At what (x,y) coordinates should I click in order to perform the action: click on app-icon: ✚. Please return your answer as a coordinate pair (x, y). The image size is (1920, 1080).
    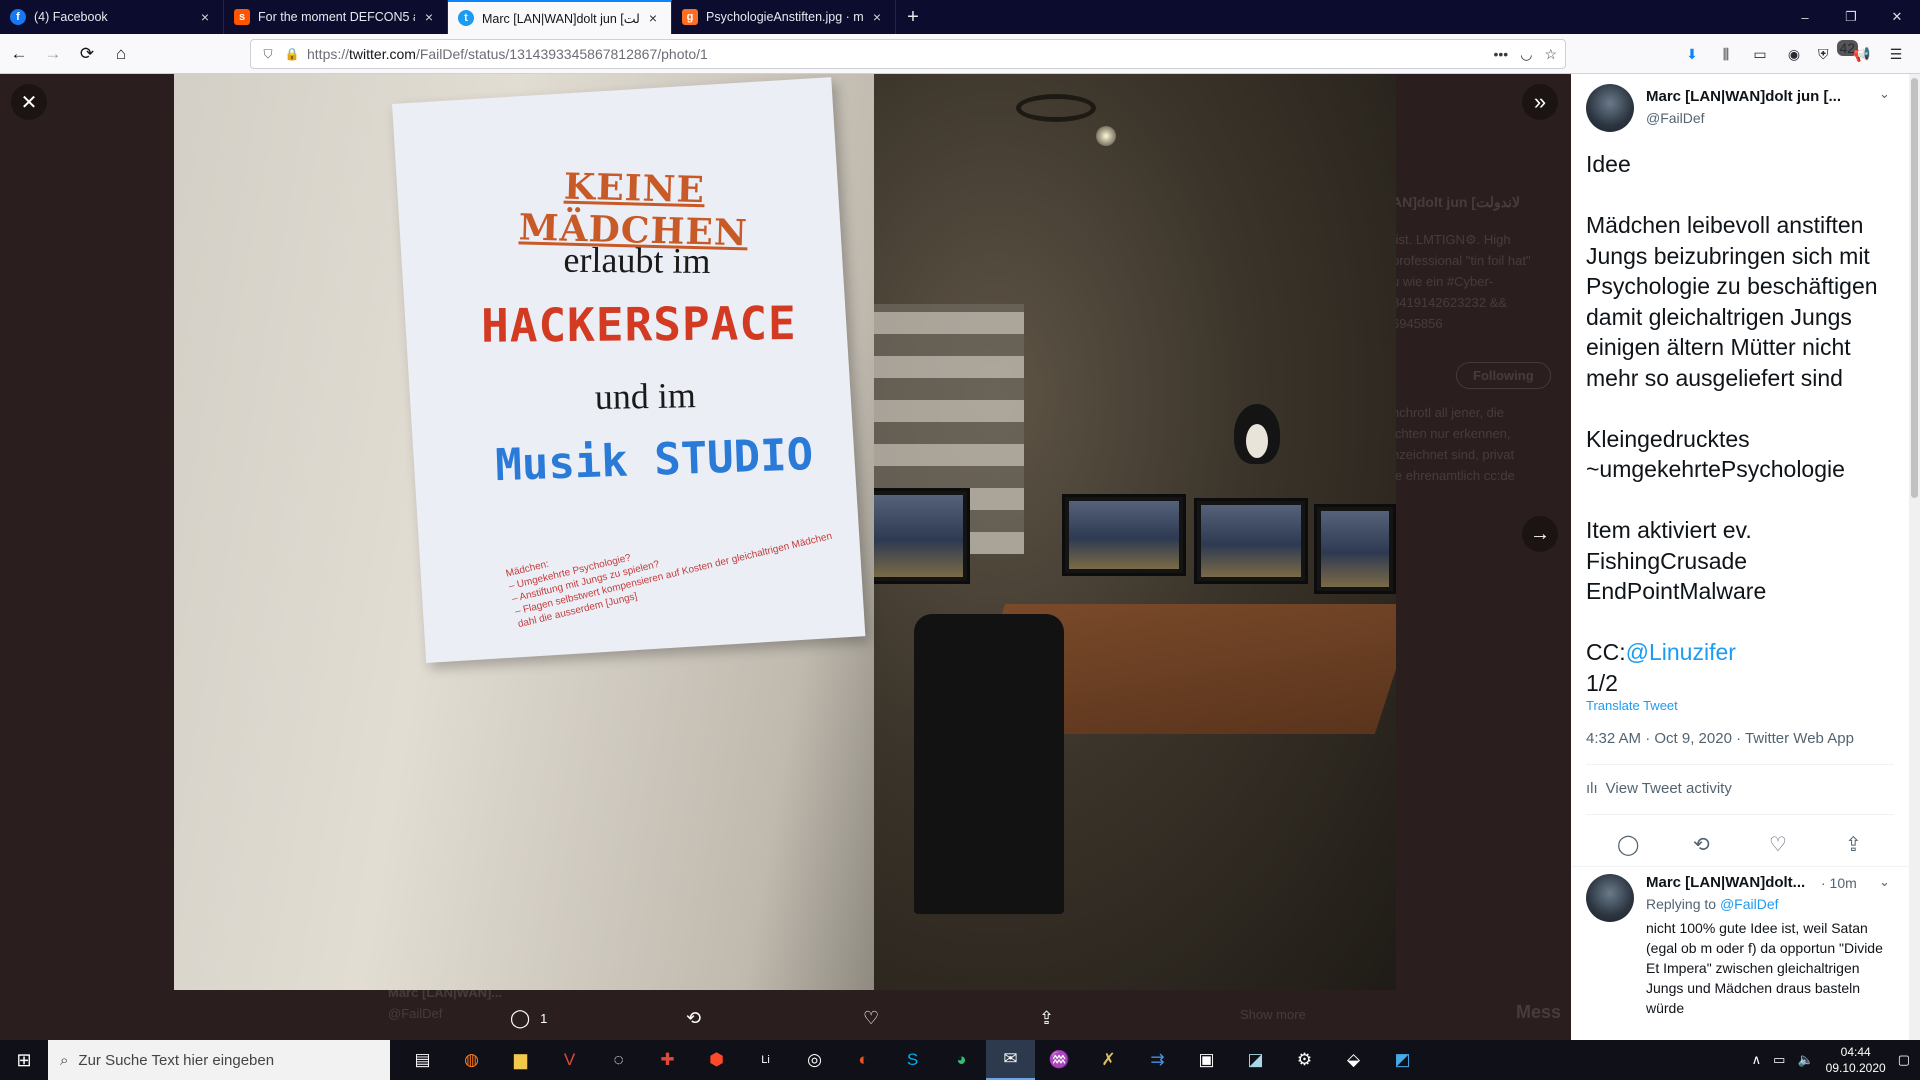
    Looking at the image, I should click on (667, 1060).